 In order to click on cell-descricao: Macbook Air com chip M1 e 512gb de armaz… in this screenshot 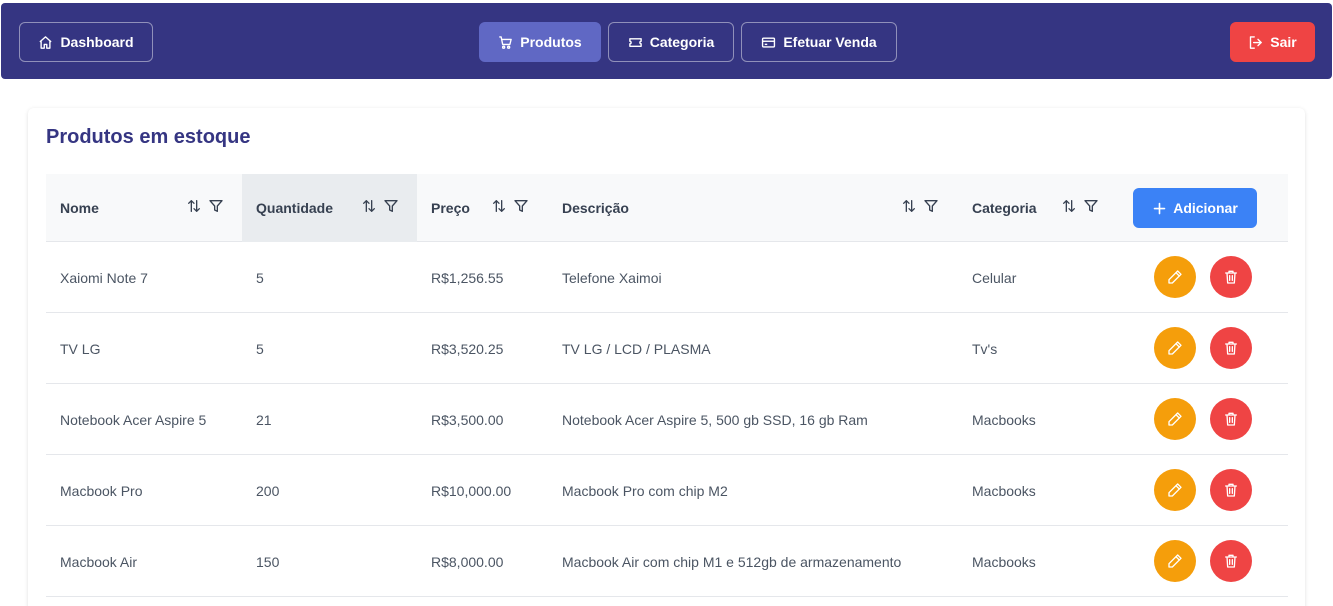, I will do `click(732, 561)`.